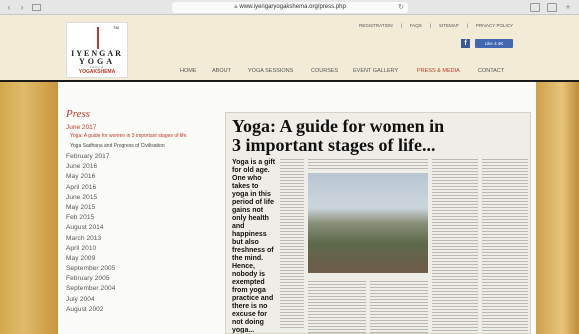 The height and width of the screenshot is (334, 579). Describe the element at coordinates (97, 72) in the screenshot. I see `logo-text-yogakshema: YOGAKSHEMA` at that location.